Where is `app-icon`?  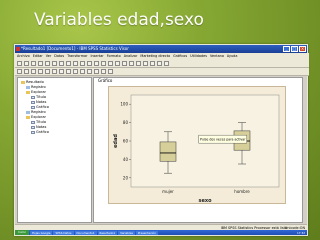
app-icon is located at coordinates (18, 49).